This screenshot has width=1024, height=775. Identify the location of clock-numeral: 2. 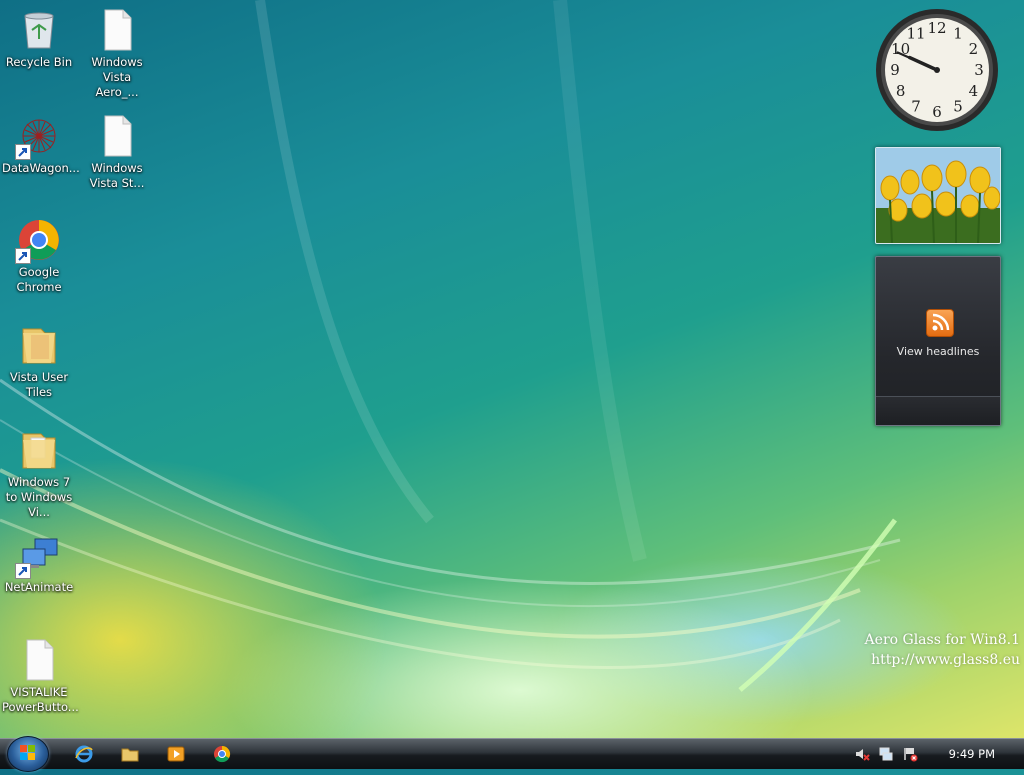
(974, 49).